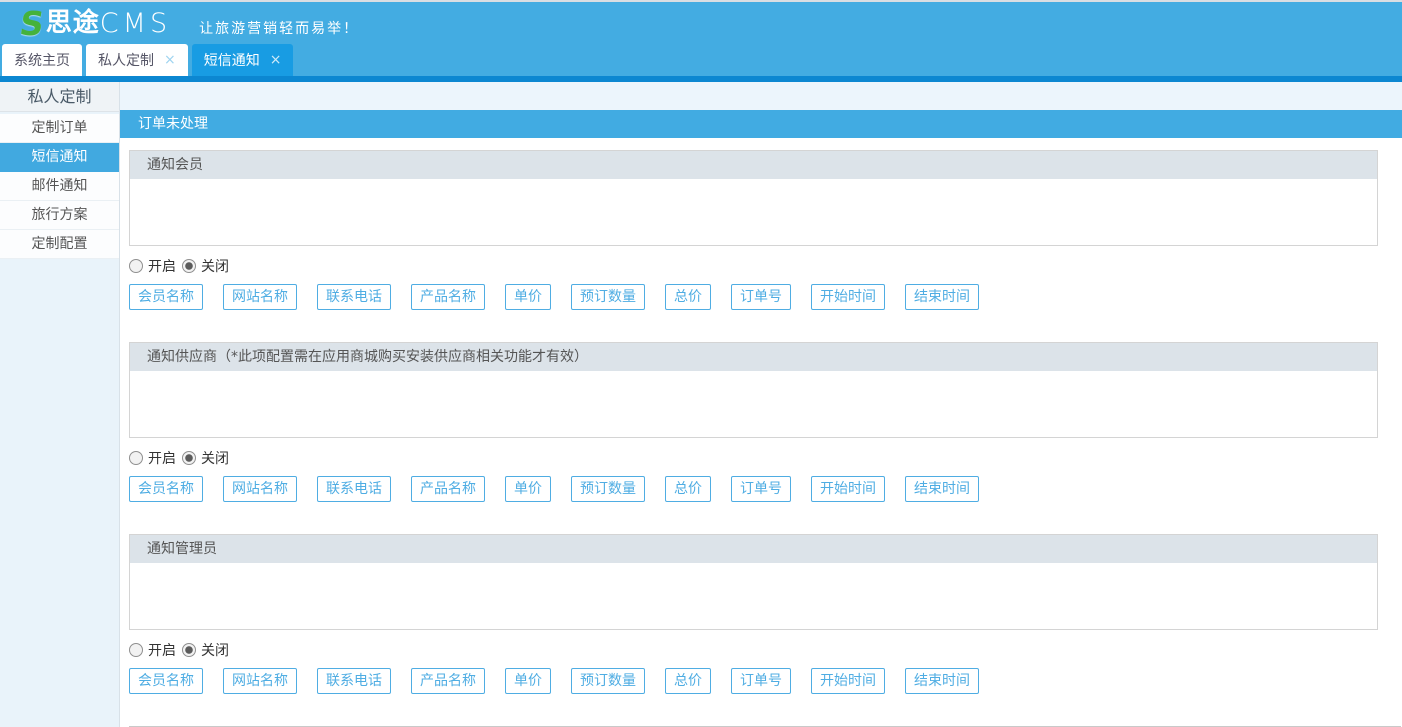  I want to click on sidebar-item: 旅行方案, so click(59, 215).